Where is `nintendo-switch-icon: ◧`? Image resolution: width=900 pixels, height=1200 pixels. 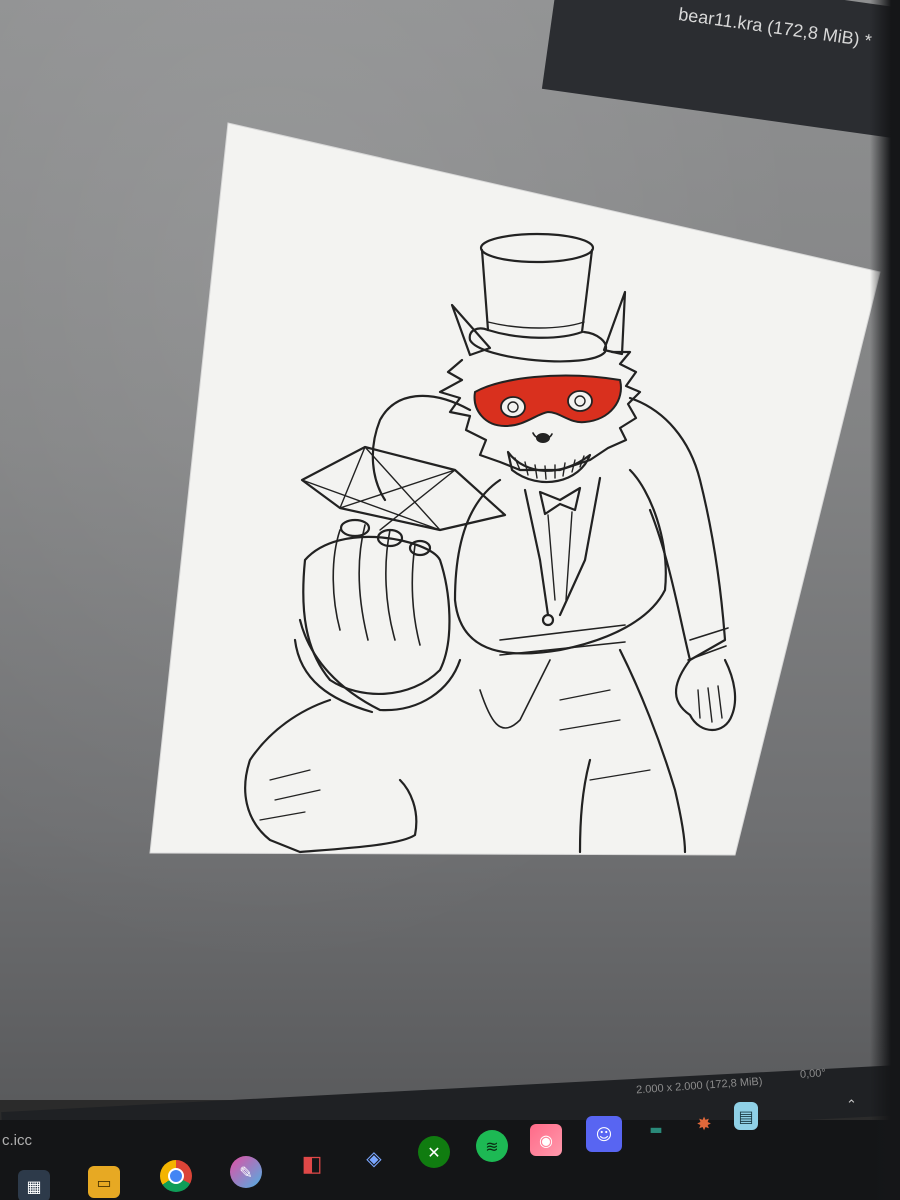
nintendo-switch-icon: ◧ is located at coordinates (312, 1164).